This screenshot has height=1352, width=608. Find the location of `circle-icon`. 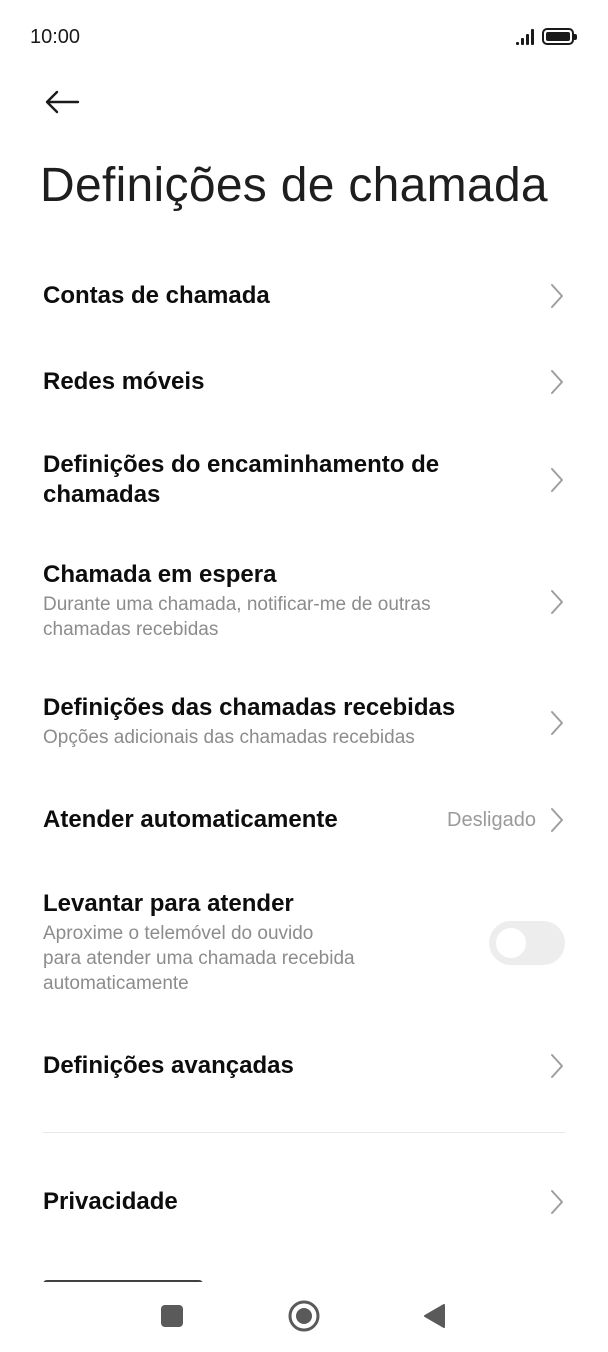

circle-icon is located at coordinates (304, 1316).